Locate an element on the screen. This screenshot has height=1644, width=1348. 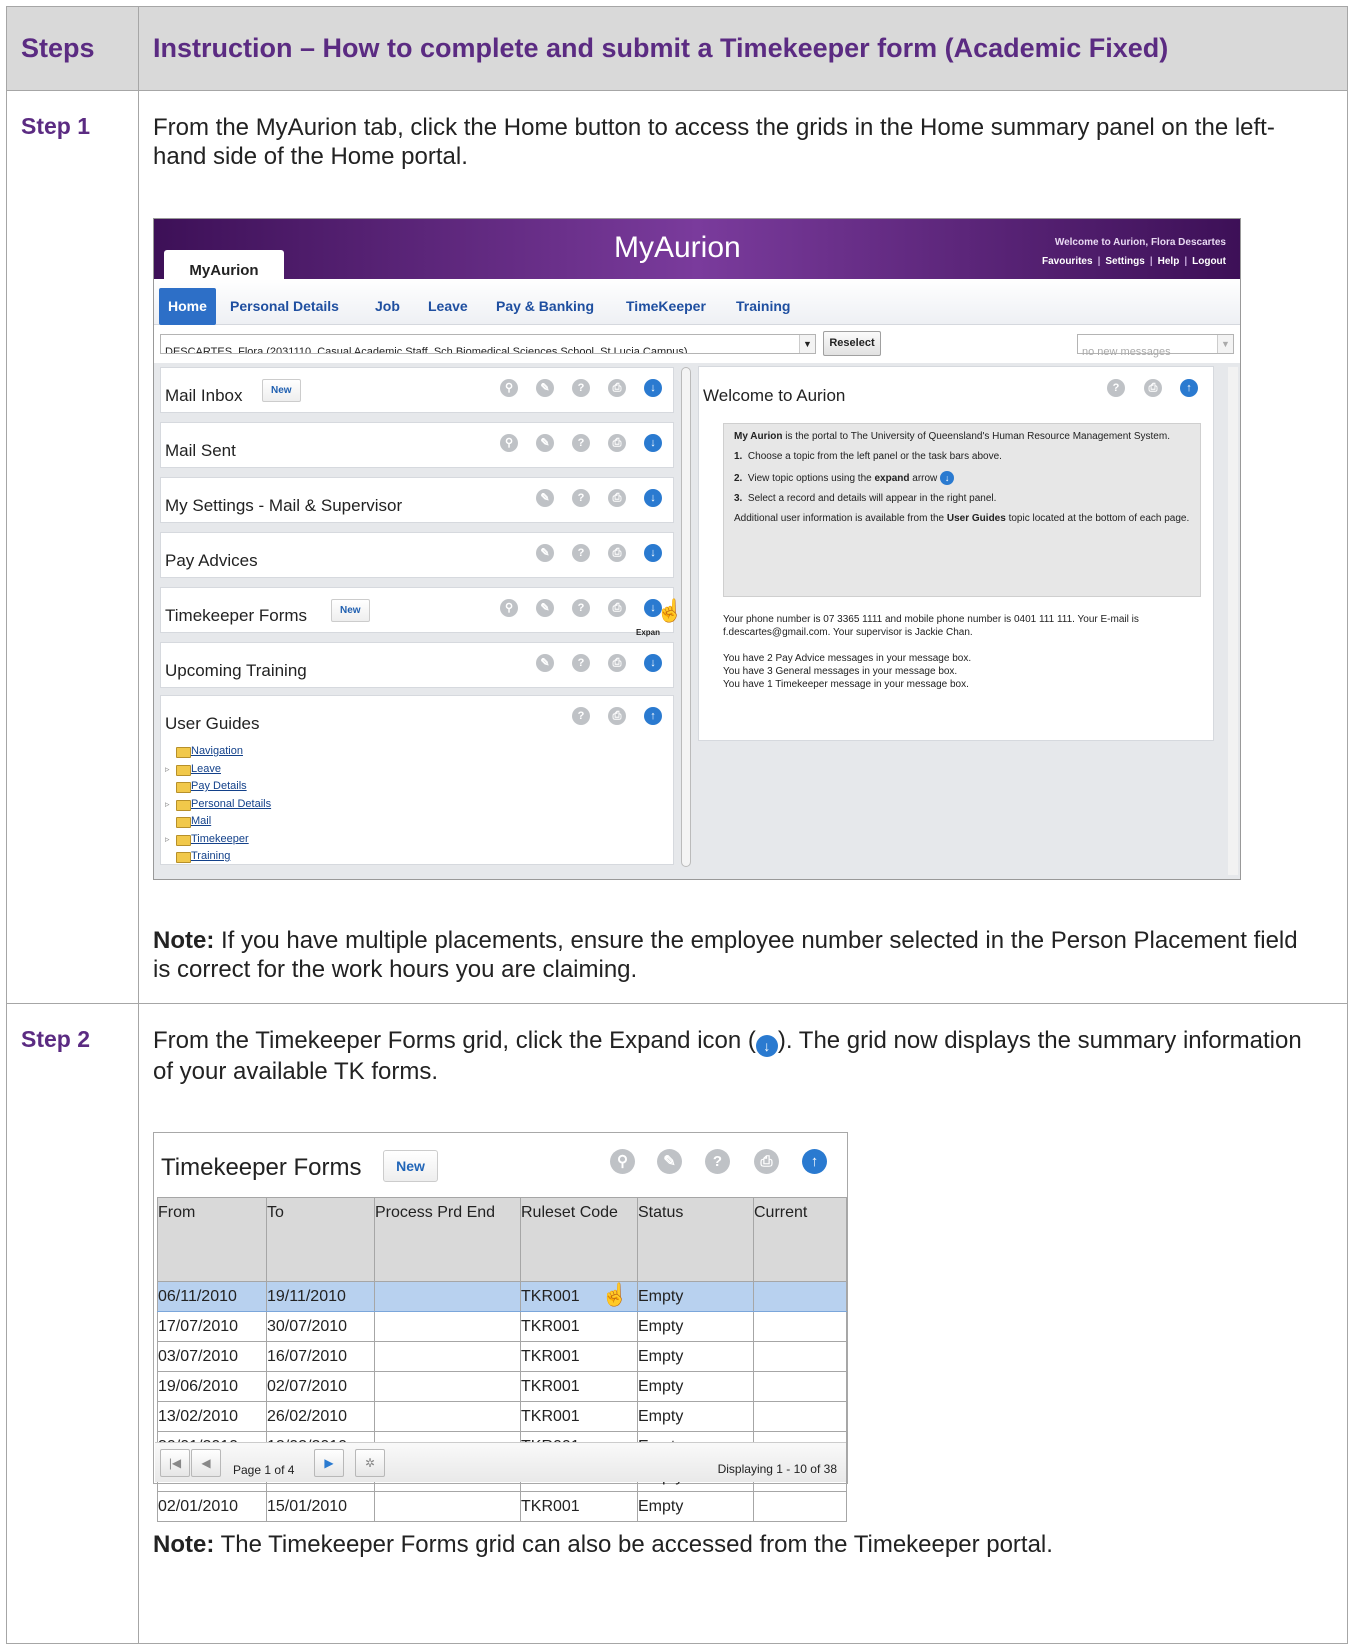
panel-pay-advices: Pay Advices ✎ ? ⎙ ↓ is located at coordinates (417, 555).